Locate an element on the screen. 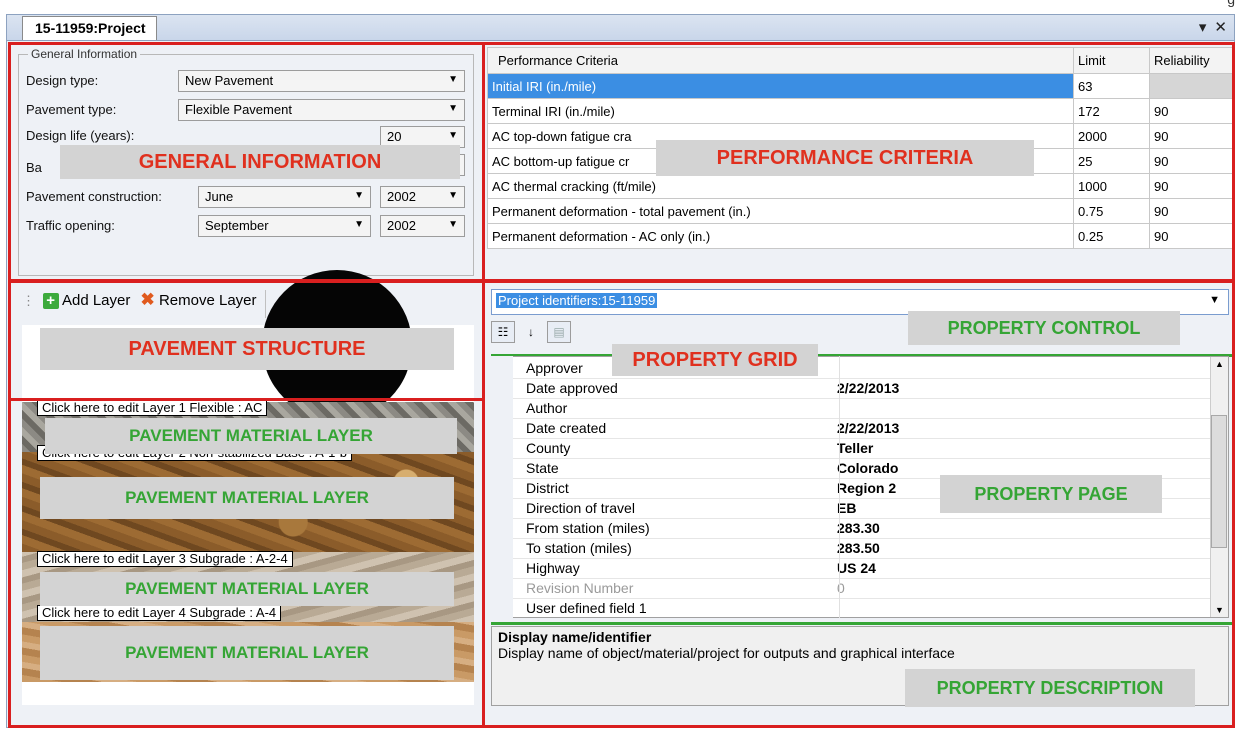  tab-project: 15-11959:Project is located at coordinates (89, 28).